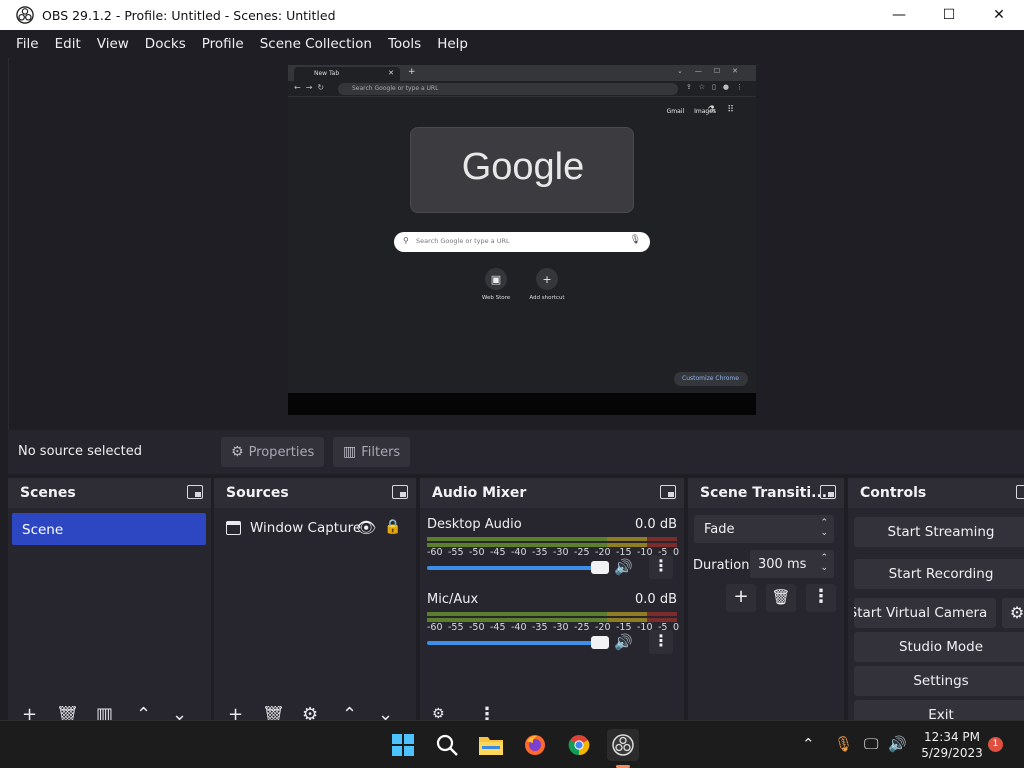 The height and width of the screenshot is (768, 1024). I want to click on menu-docks: Docks, so click(165, 44).